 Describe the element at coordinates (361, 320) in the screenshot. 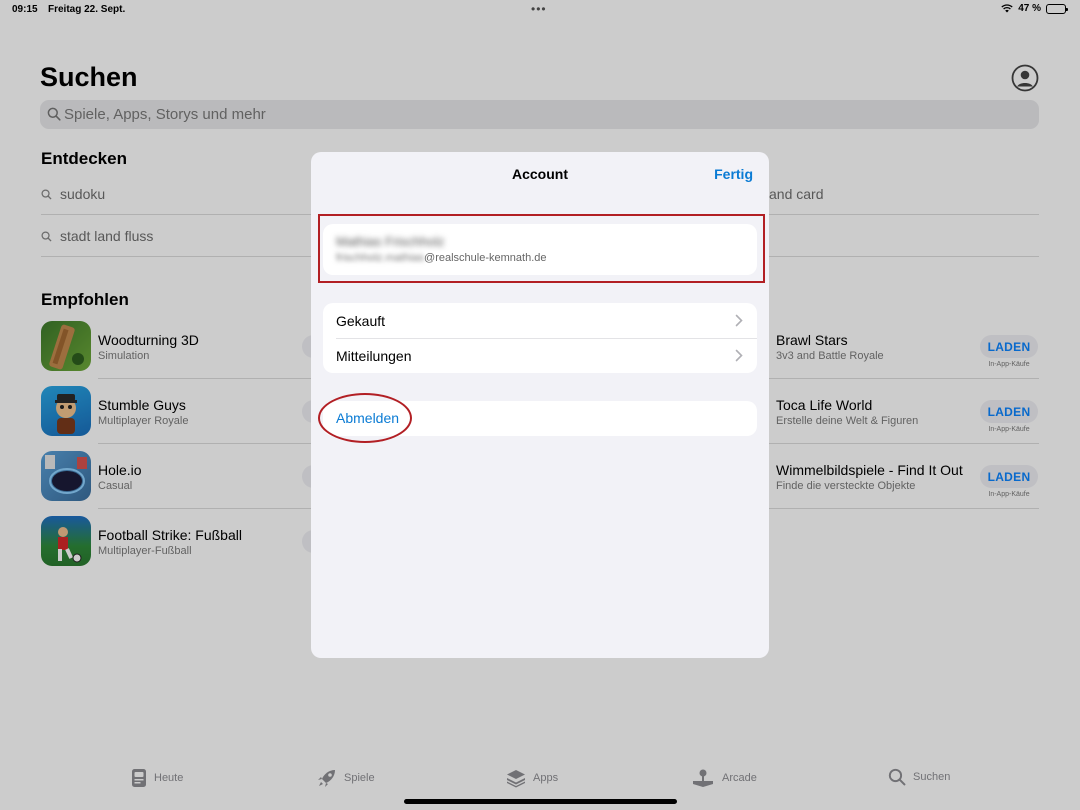

I see `menu-item-label: Gekauft` at that location.